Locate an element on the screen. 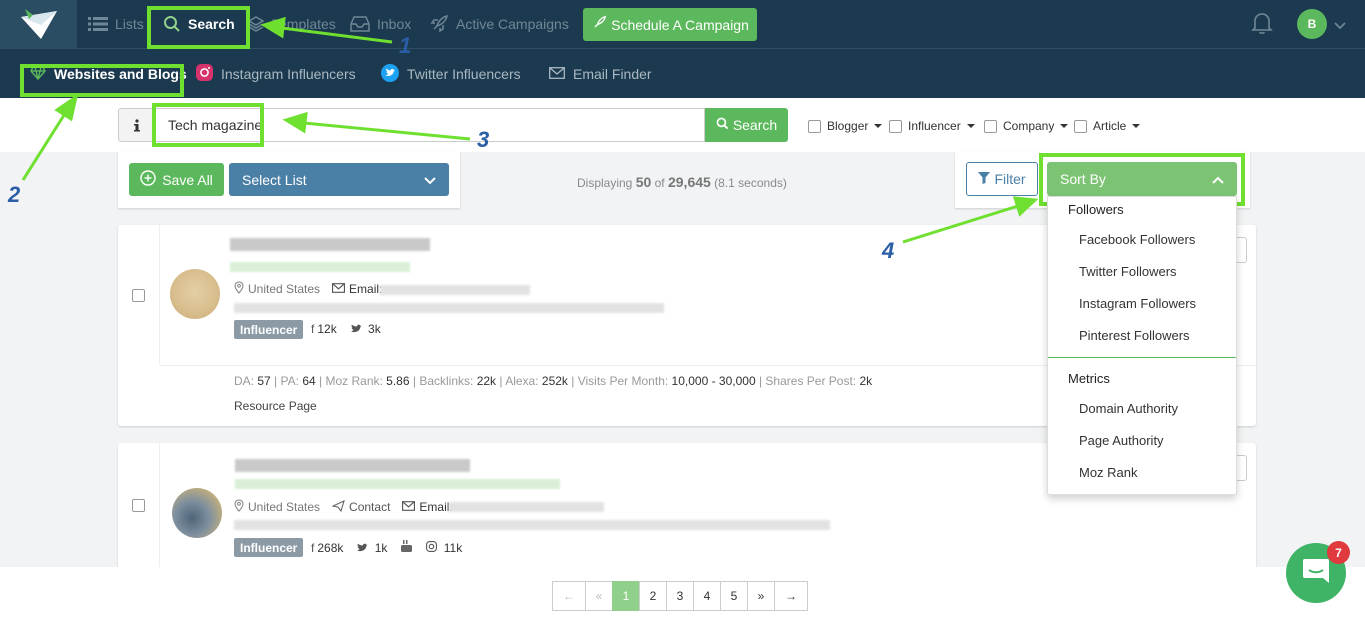 The image size is (1365, 619). sort-option-domain-authority: Domain Authority is located at coordinates (1128, 408).